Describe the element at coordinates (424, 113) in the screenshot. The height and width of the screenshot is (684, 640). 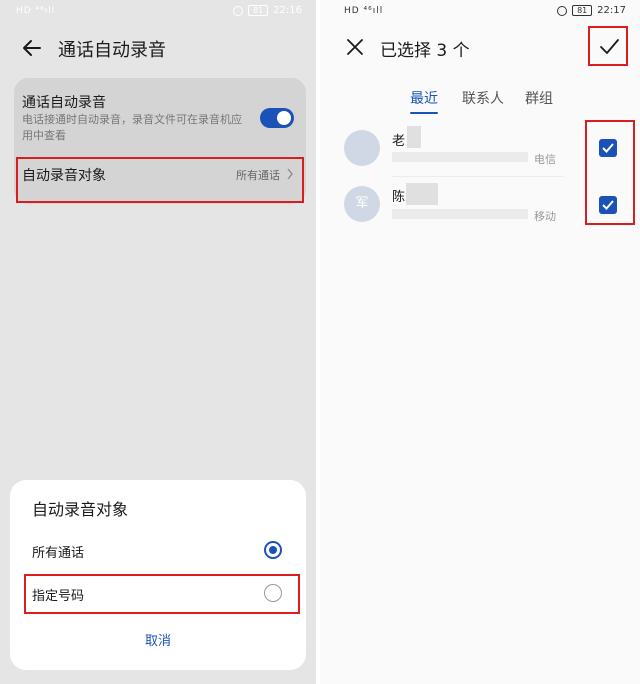
I see `active-tab-indicator` at that location.